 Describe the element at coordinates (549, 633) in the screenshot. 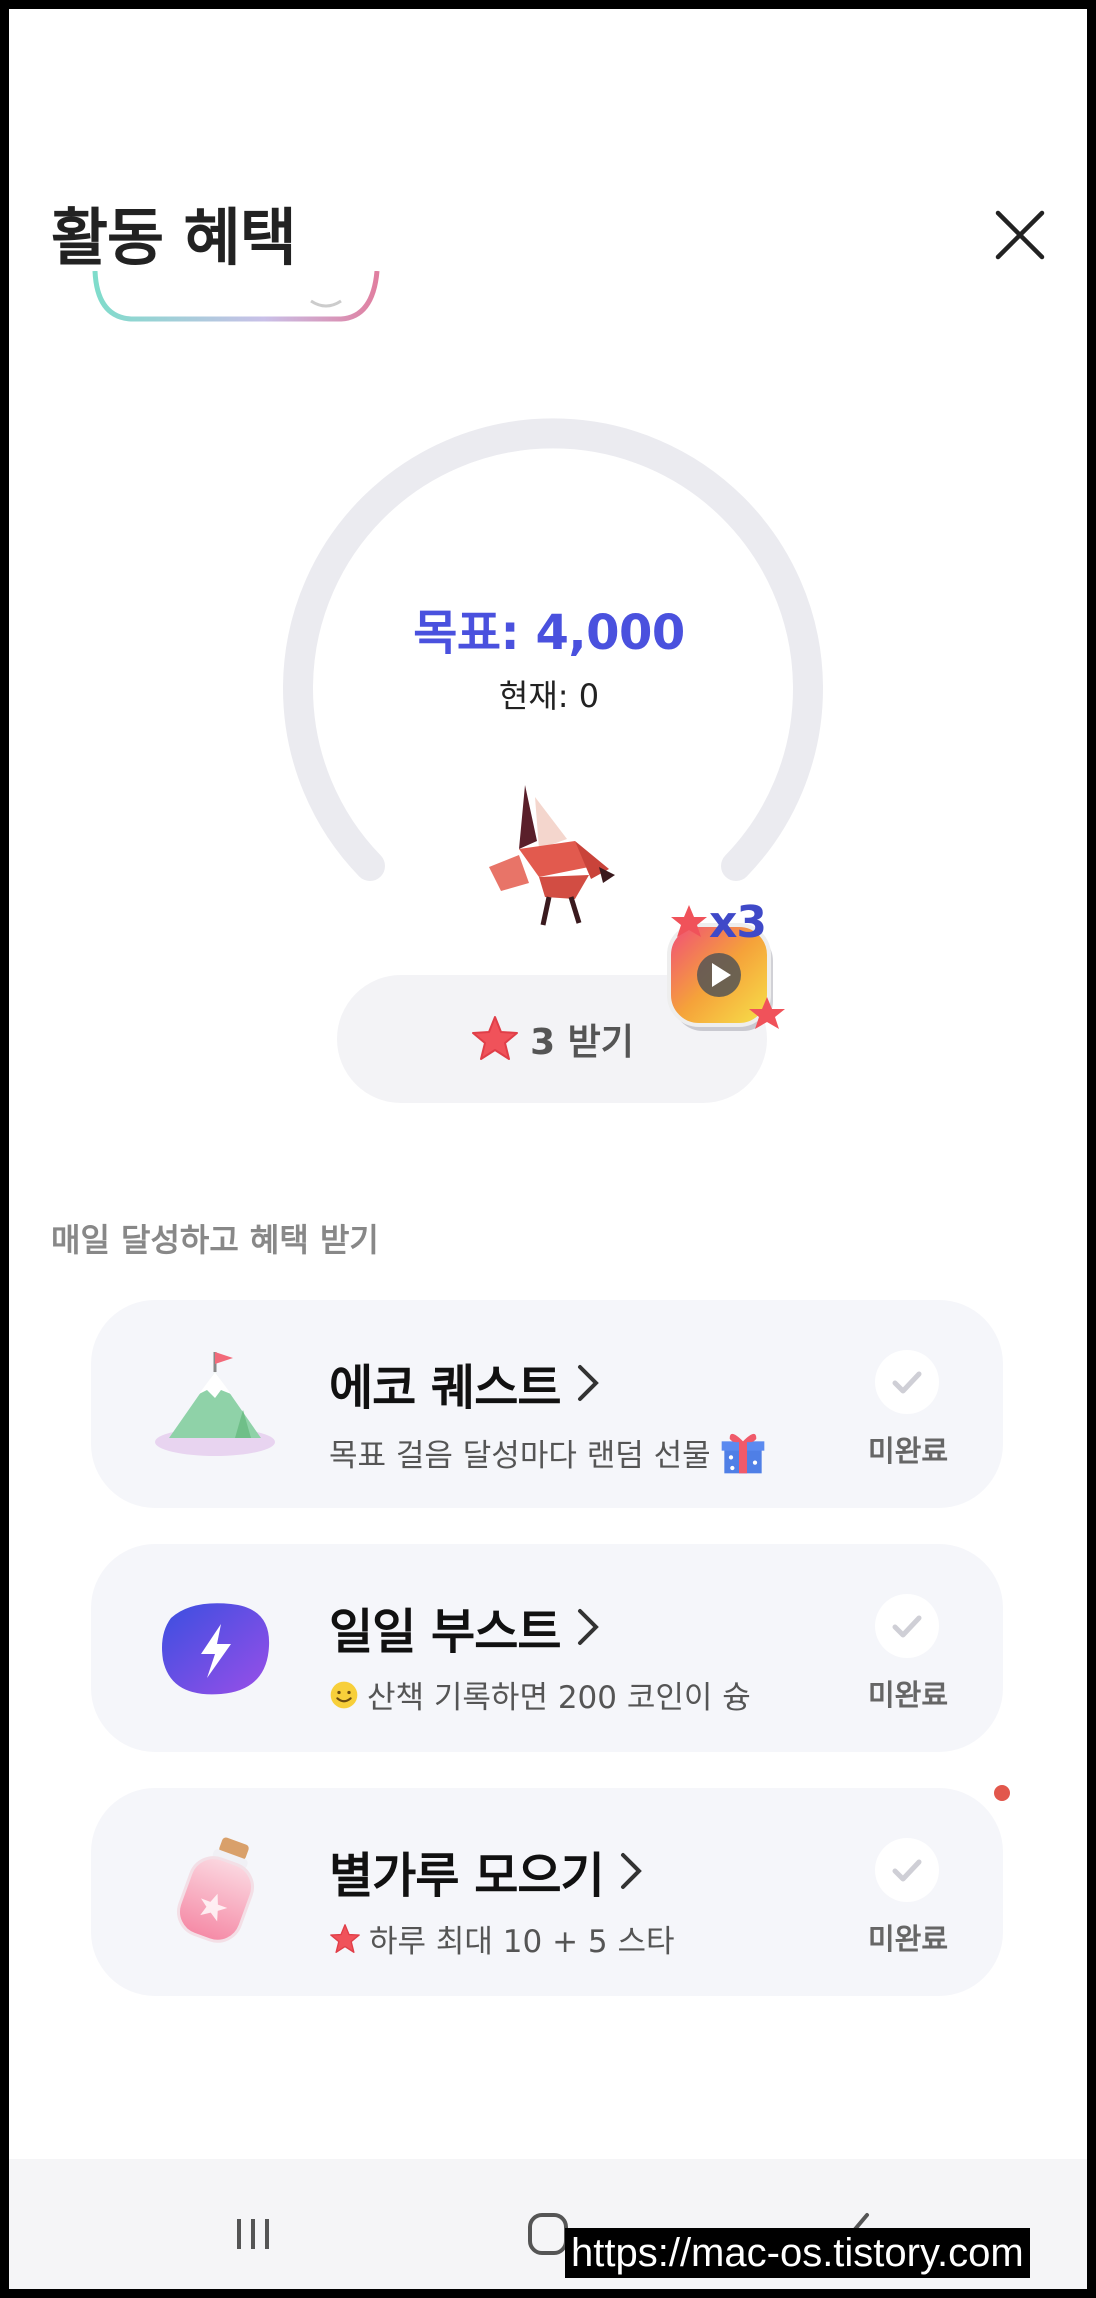

I see `goal-text: 목표: 4,000` at that location.